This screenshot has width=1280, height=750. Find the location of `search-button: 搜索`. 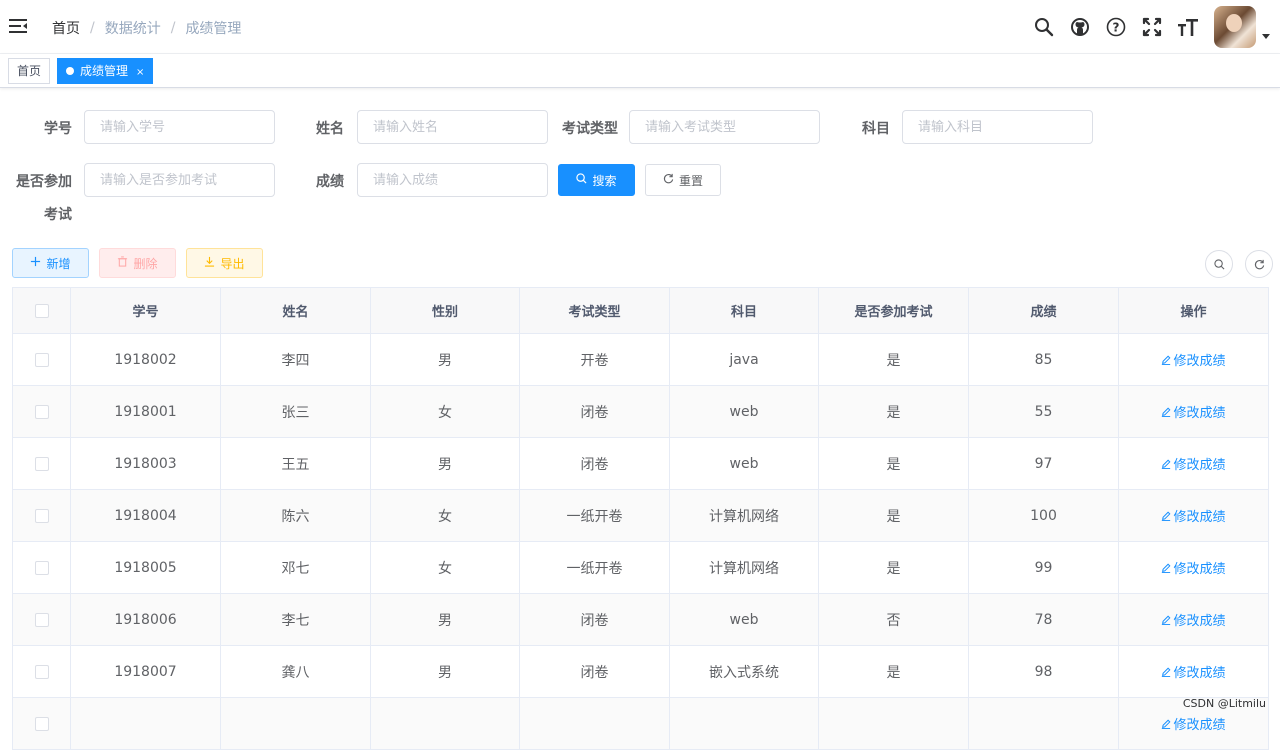

search-button: 搜索 is located at coordinates (596, 180).